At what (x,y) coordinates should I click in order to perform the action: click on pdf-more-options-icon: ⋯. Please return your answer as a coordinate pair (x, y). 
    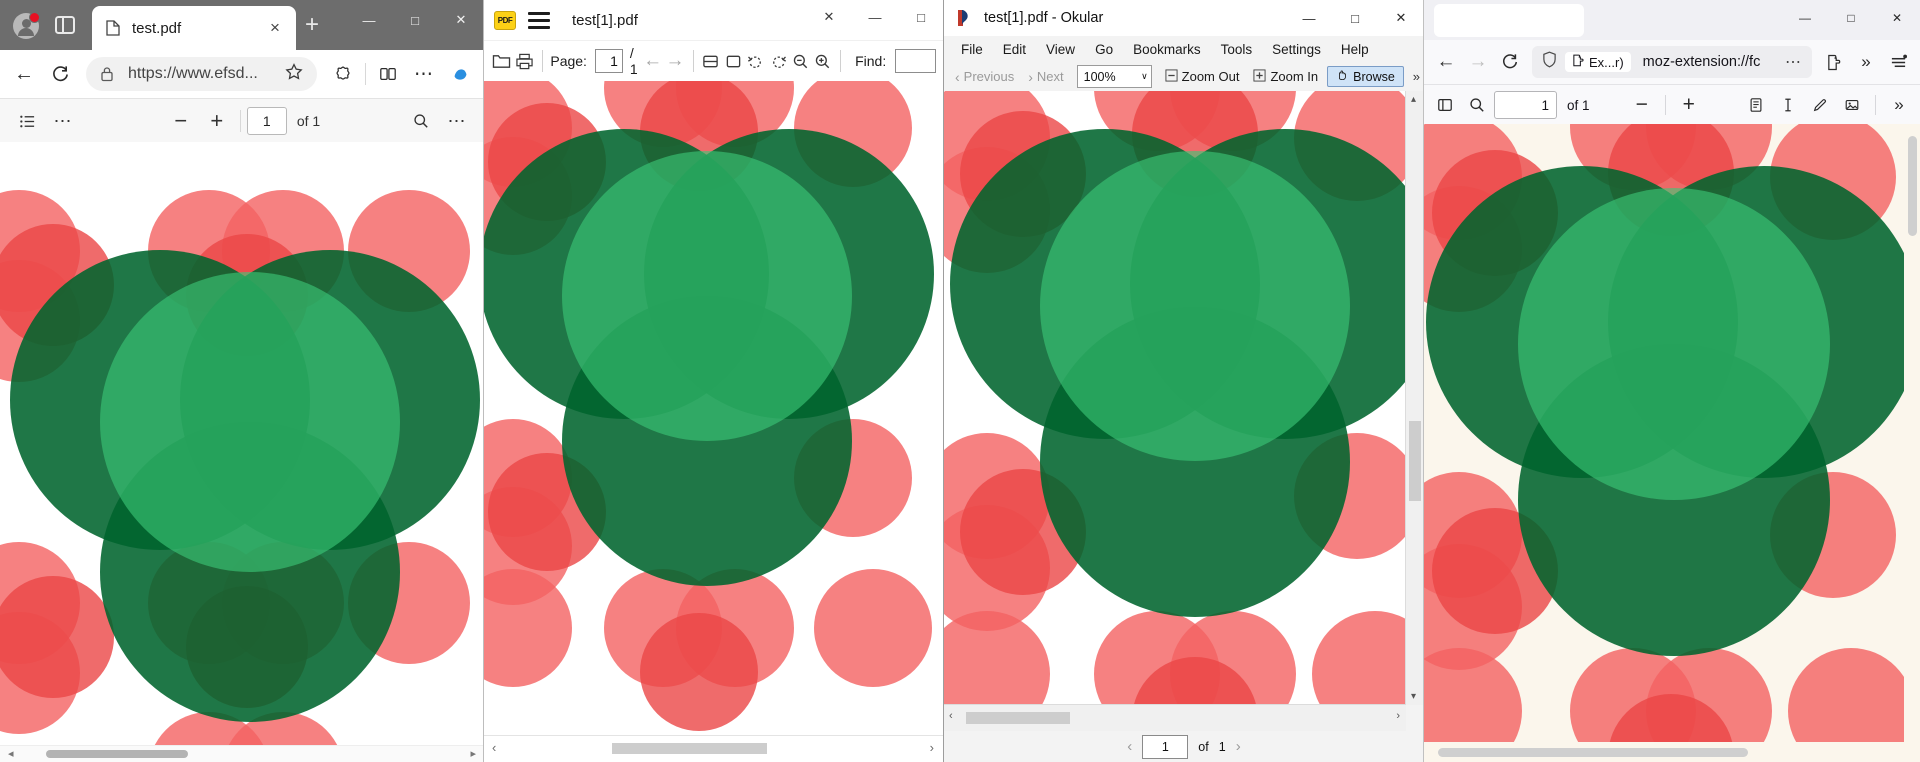
    Looking at the image, I should click on (457, 121).